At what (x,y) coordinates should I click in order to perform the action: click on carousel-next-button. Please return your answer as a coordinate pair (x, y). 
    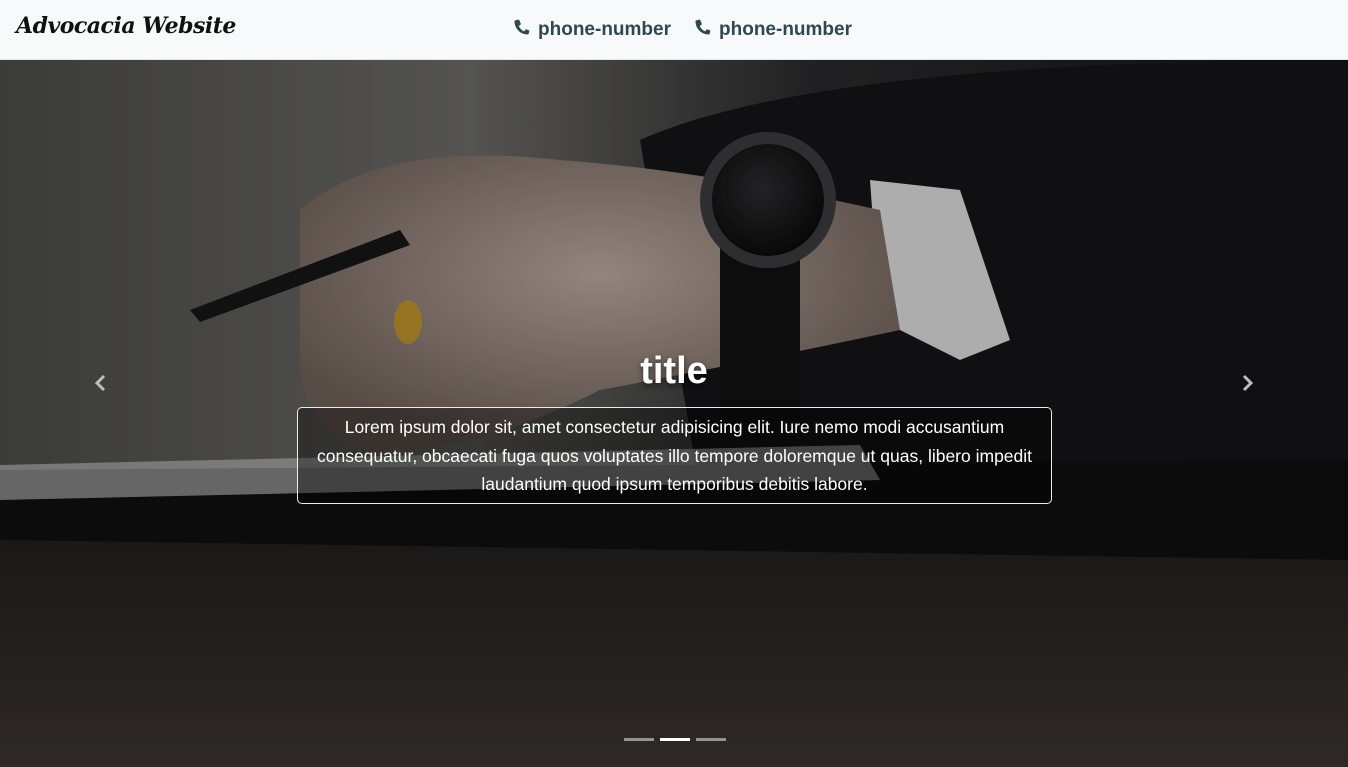
    Looking at the image, I should click on (1247, 385).